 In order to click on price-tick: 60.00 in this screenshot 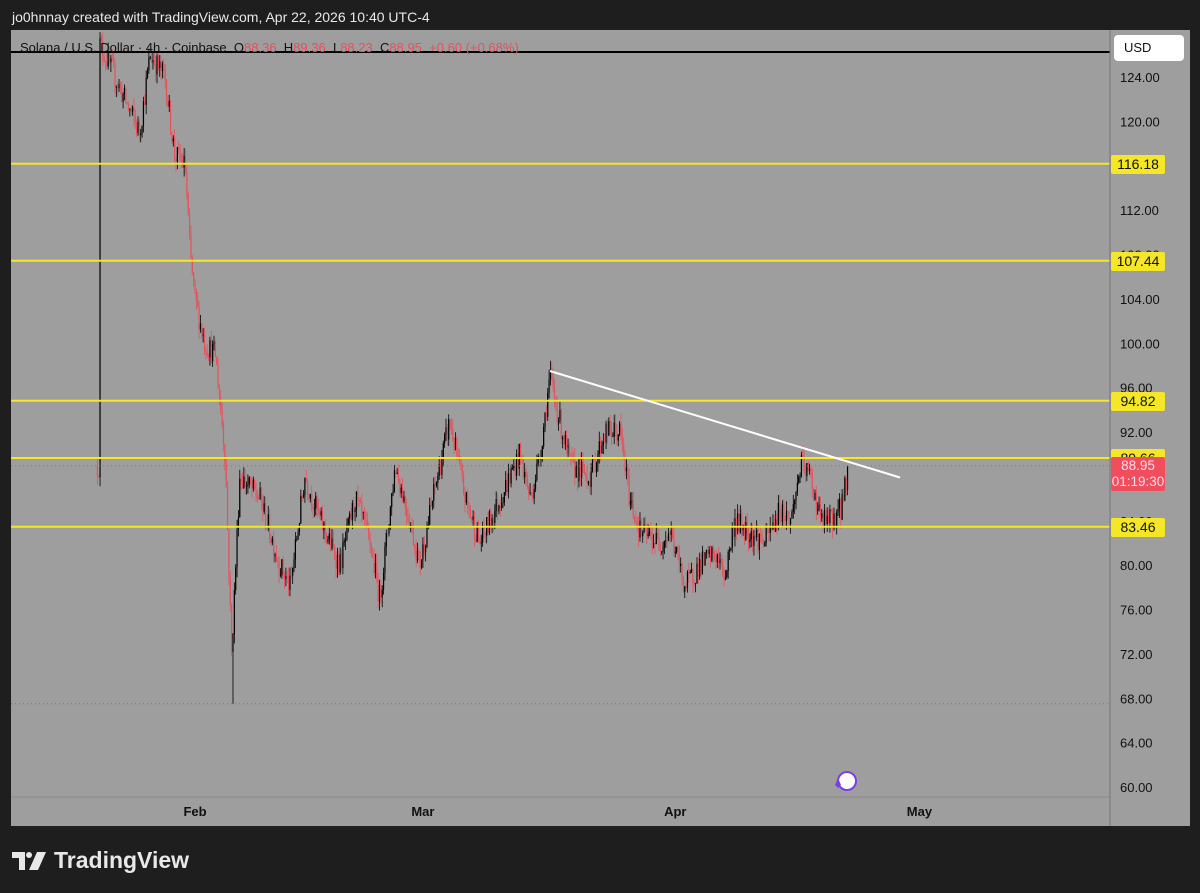, I will do `click(1136, 787)`.